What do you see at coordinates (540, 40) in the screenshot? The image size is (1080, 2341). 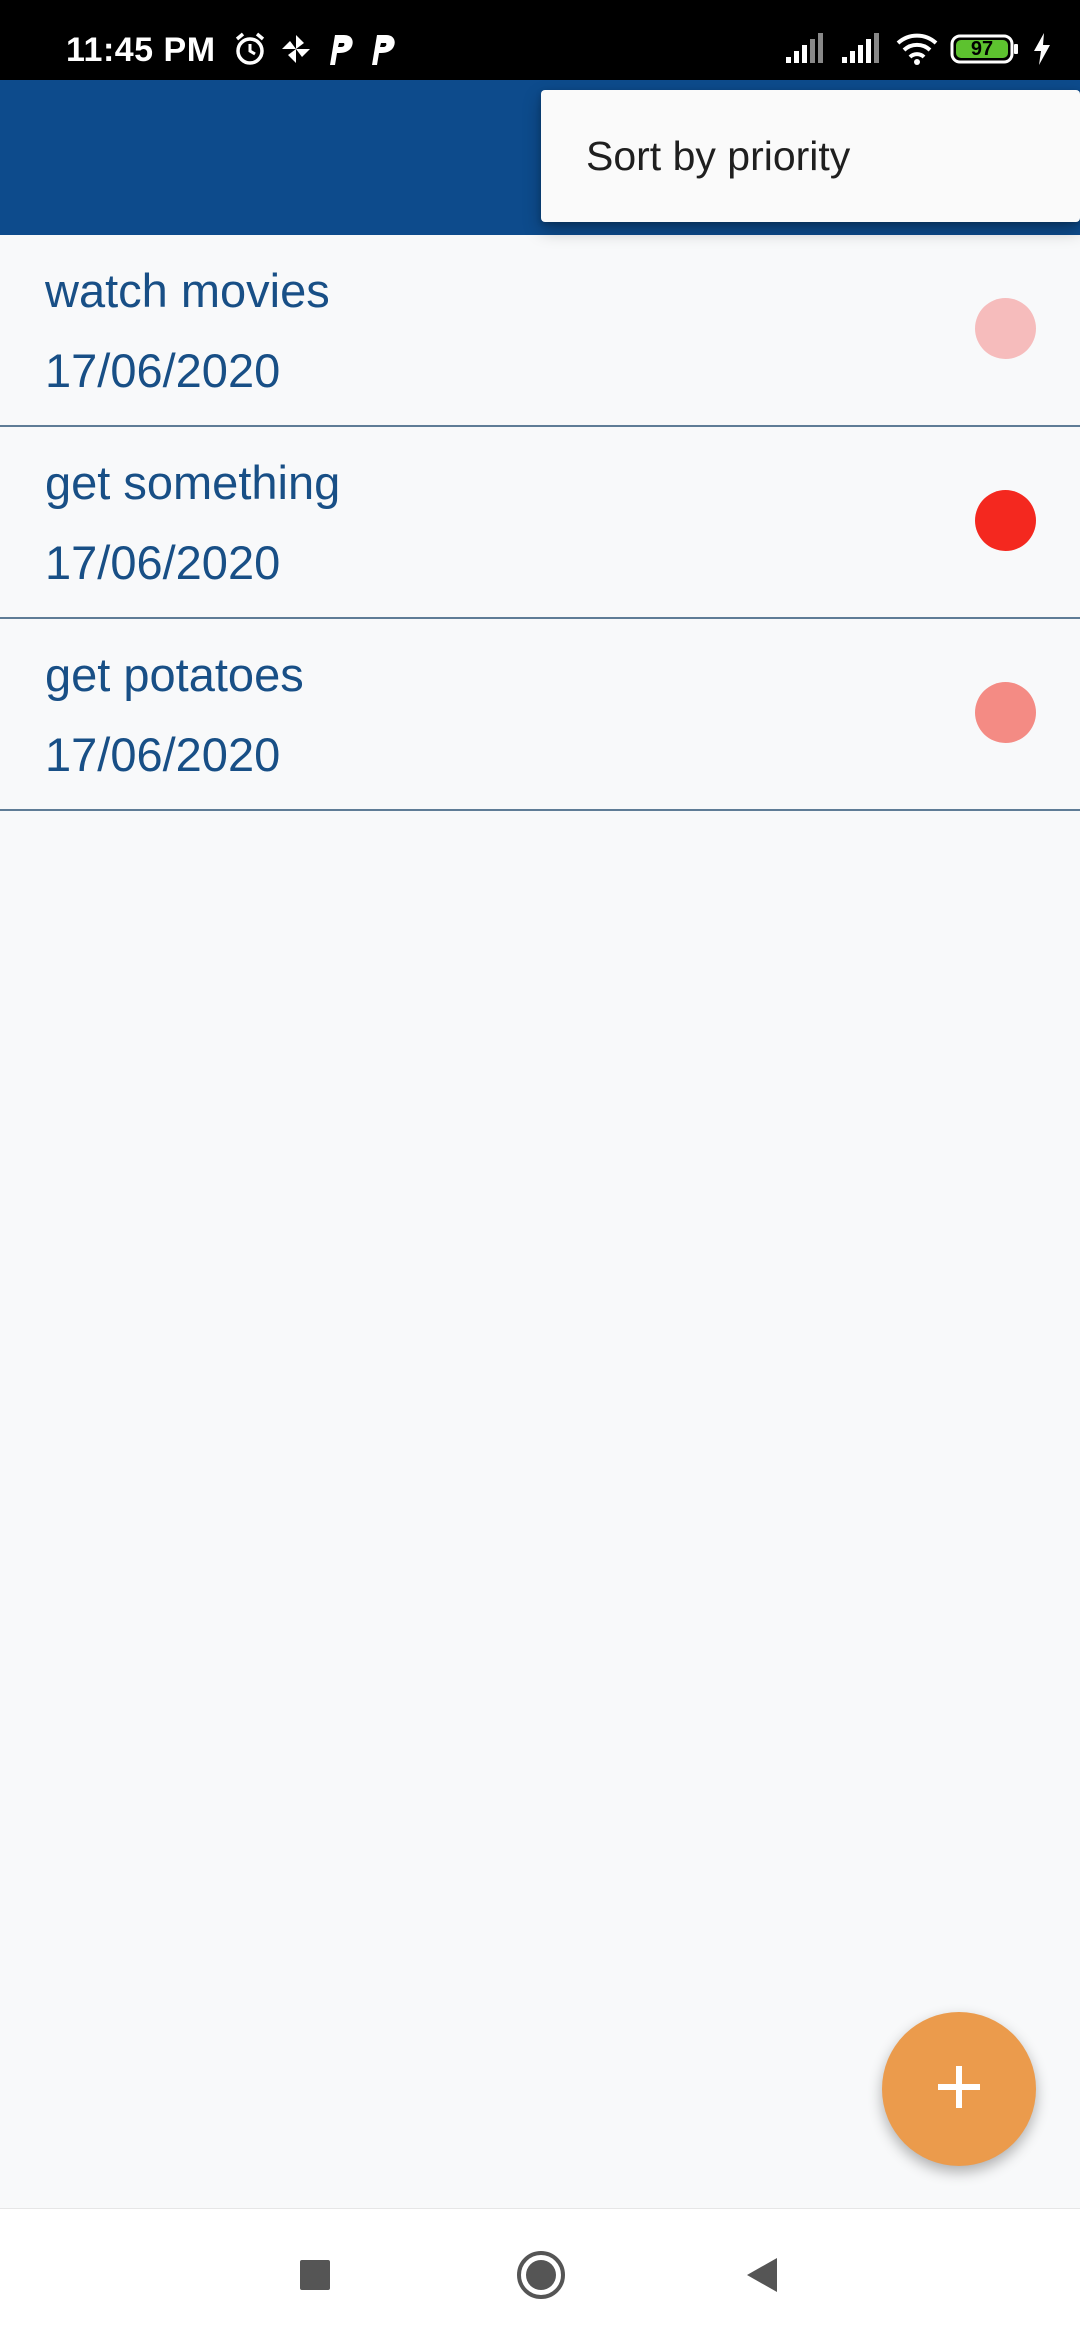 I see `status-bar: 11:45 PM 97` at bounding box center [540, 40].